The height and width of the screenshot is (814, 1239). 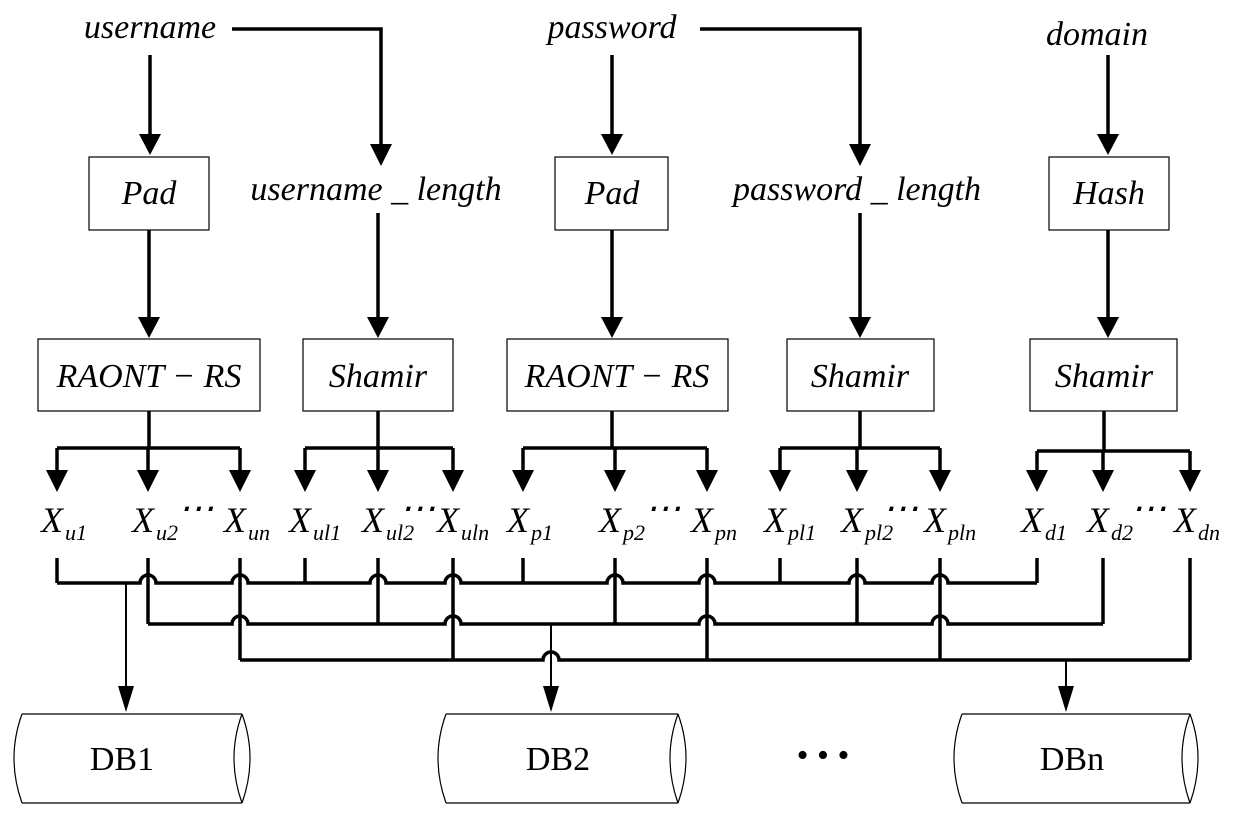 I want to click on domain-to-hash-arrow, so click(x=1108, y=105).